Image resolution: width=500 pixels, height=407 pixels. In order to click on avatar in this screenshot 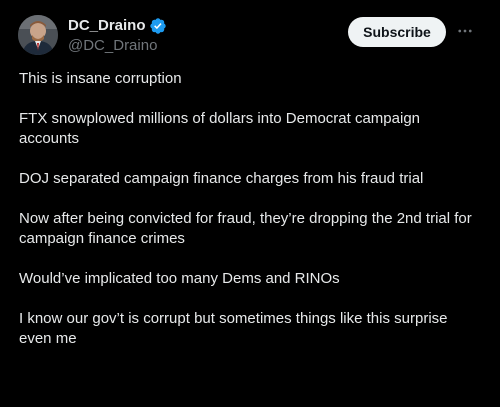, I will do `click(38, 35)`.